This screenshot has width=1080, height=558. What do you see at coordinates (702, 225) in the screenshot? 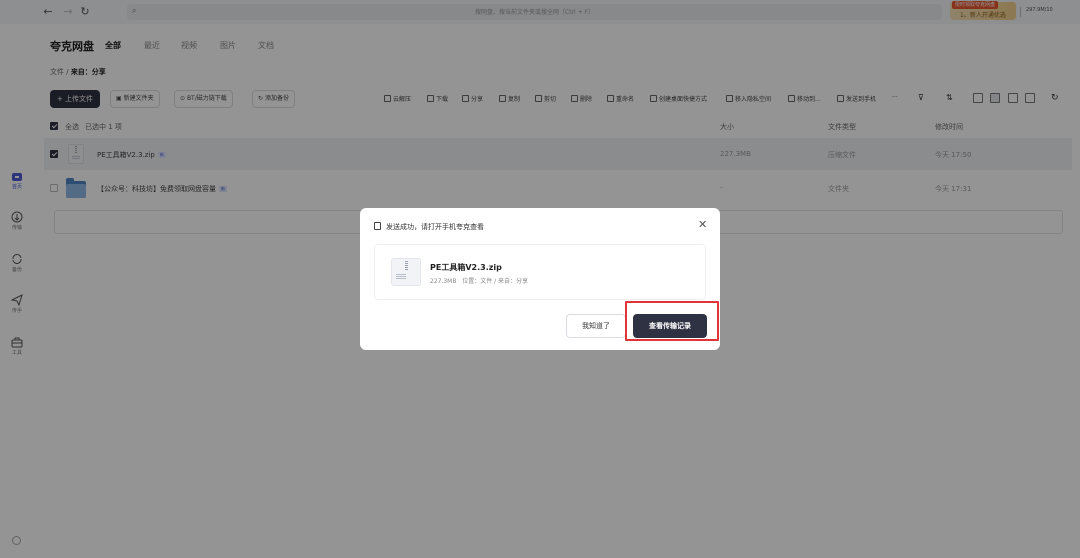
I see `close-icon: ✕` at bounding box center [702, 225].